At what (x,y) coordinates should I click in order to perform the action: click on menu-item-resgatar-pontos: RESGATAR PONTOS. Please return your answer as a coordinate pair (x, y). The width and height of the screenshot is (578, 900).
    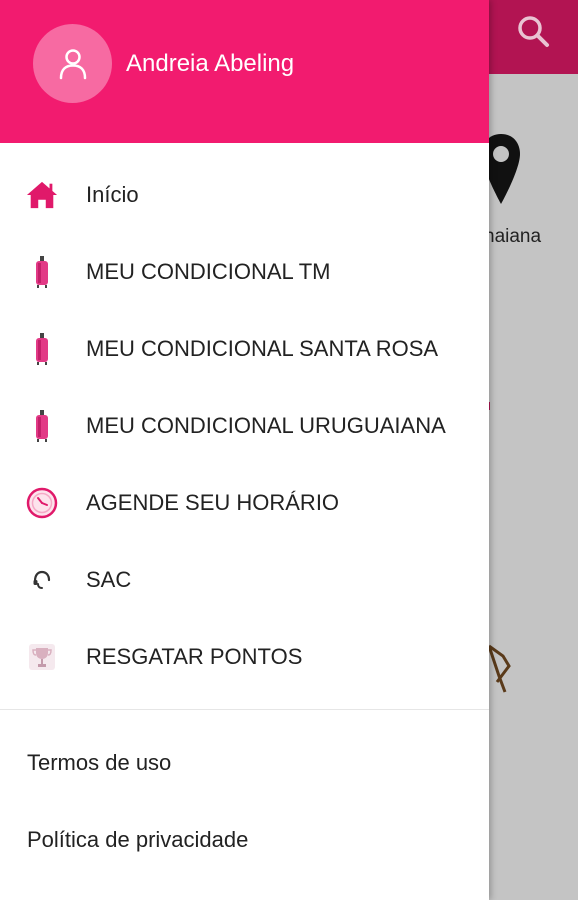
    Looking at the image, I should click on (244, 656).